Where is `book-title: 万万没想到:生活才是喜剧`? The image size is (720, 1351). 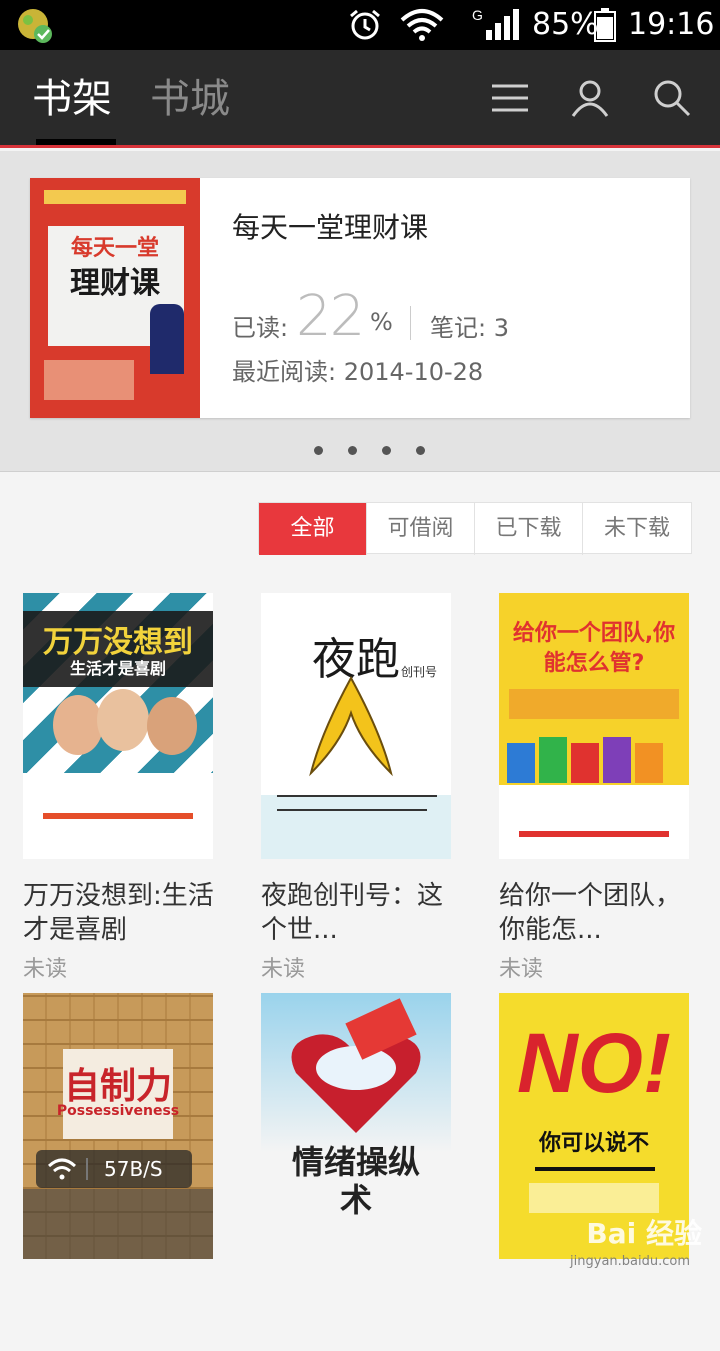 book-title: 万万没想到:生活才是喜剧 is located at coordinates (118, 913).